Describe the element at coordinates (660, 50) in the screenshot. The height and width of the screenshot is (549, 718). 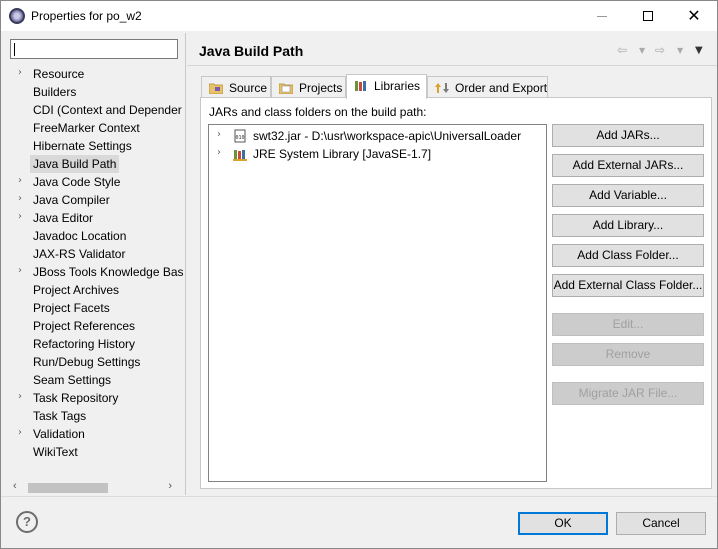
I see `forward-arrow-icon: ⇨` at that location.